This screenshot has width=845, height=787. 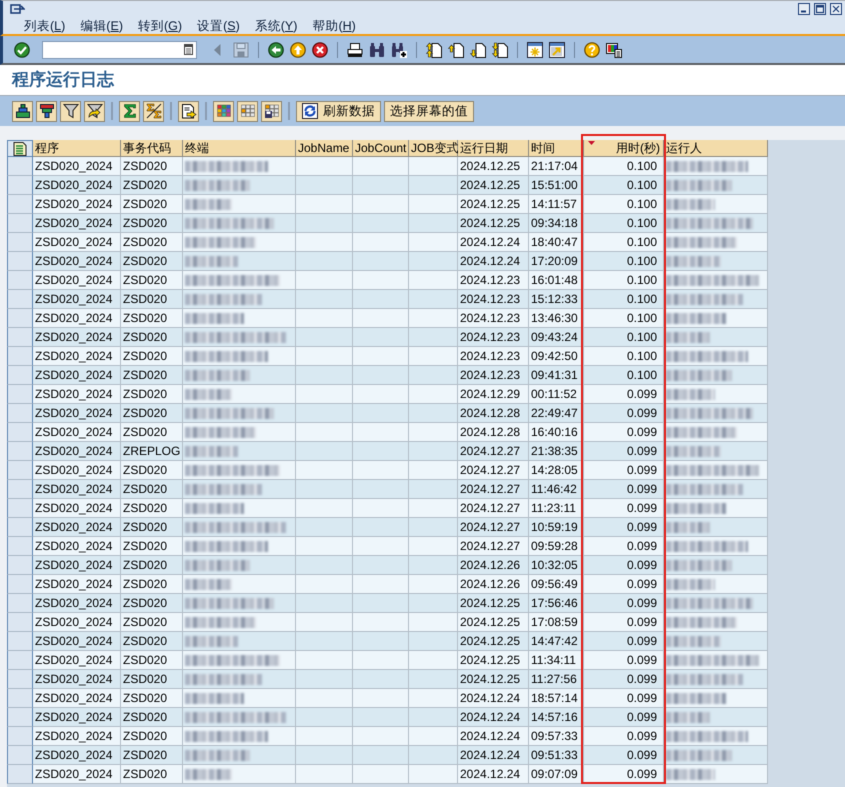 I want to click on window-menu-icon, so click(x=17, y=9).